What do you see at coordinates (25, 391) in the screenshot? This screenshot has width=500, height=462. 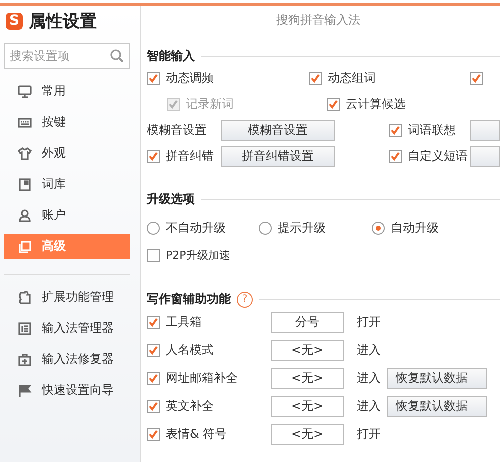 I see `flag-icon` at bounding box center [25, 391].